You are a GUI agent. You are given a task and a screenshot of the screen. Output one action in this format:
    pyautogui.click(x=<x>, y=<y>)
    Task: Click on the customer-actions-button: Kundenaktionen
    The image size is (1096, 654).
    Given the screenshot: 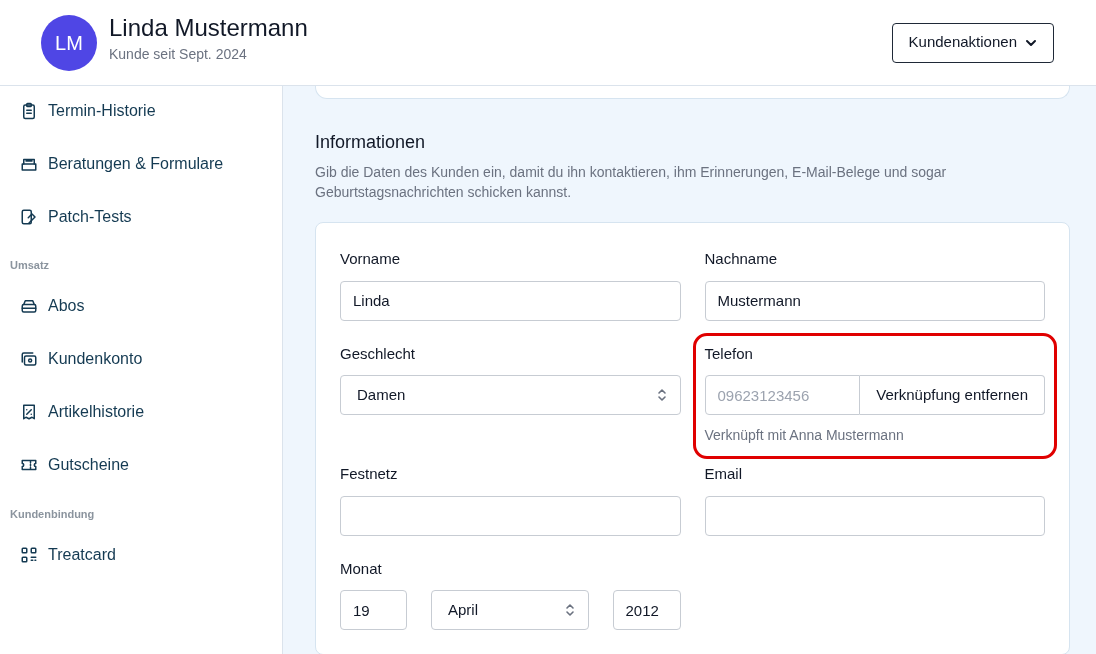 What is the action you would take?
    pyautogui.click(x=972, y=42)
    